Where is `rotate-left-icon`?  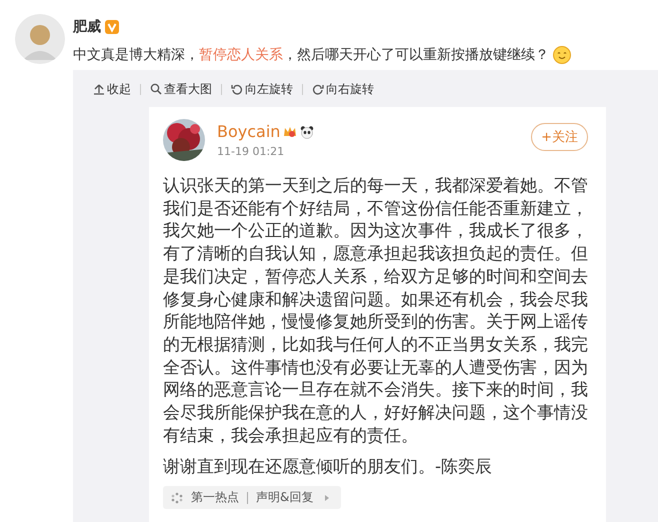
rotate-left-icon is located at coordinates (237, 89).